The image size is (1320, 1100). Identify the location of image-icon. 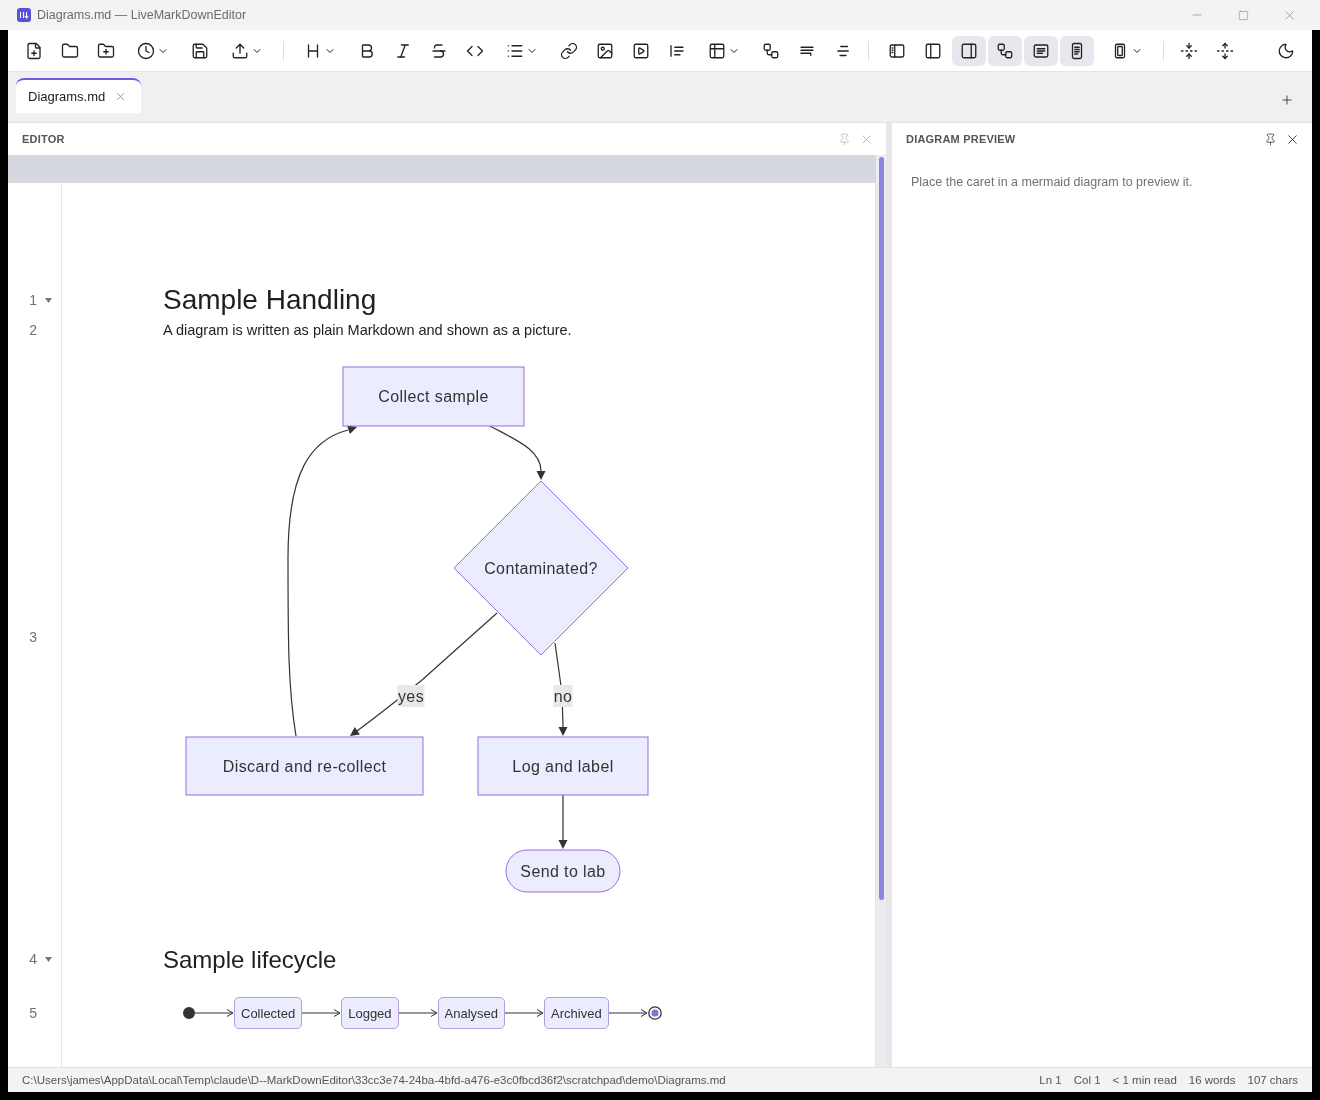
(605, 50).